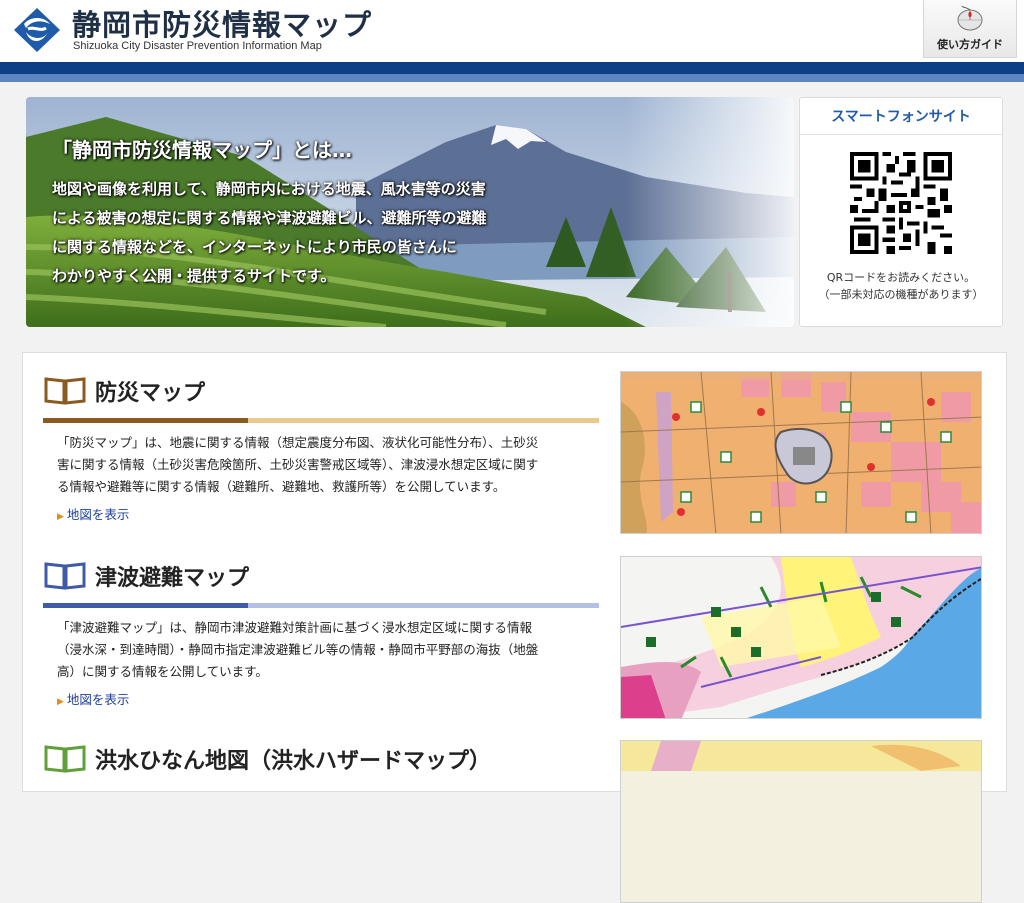 The width and height of the screenshot is (1024, 903). I want to click on description-line: 高）に関する情報を公開しています。, so click(162, 671).